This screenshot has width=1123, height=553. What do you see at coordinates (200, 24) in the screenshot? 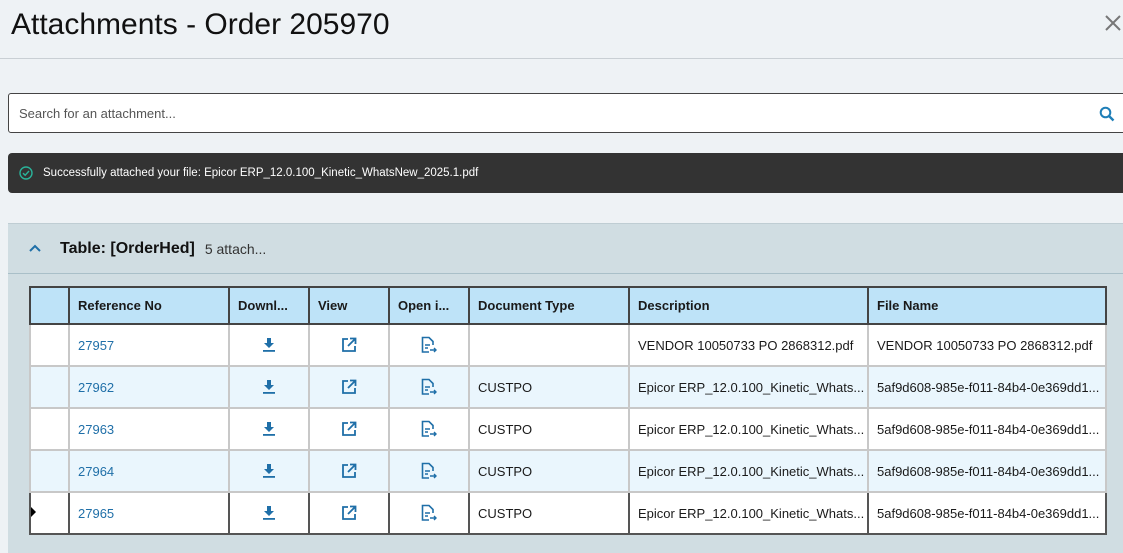
I see `page-title: Attachments - Order 205970` at bounding box center [200, 24].